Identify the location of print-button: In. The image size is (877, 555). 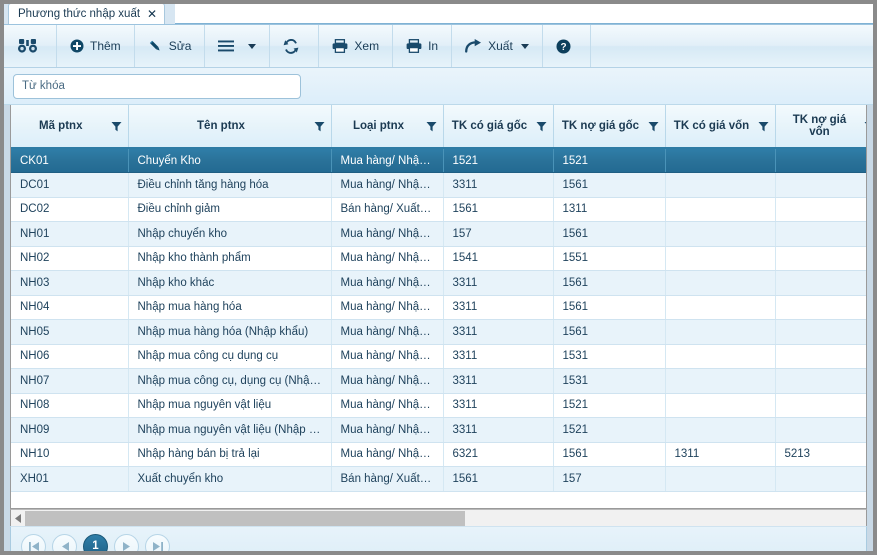
(423, 46).